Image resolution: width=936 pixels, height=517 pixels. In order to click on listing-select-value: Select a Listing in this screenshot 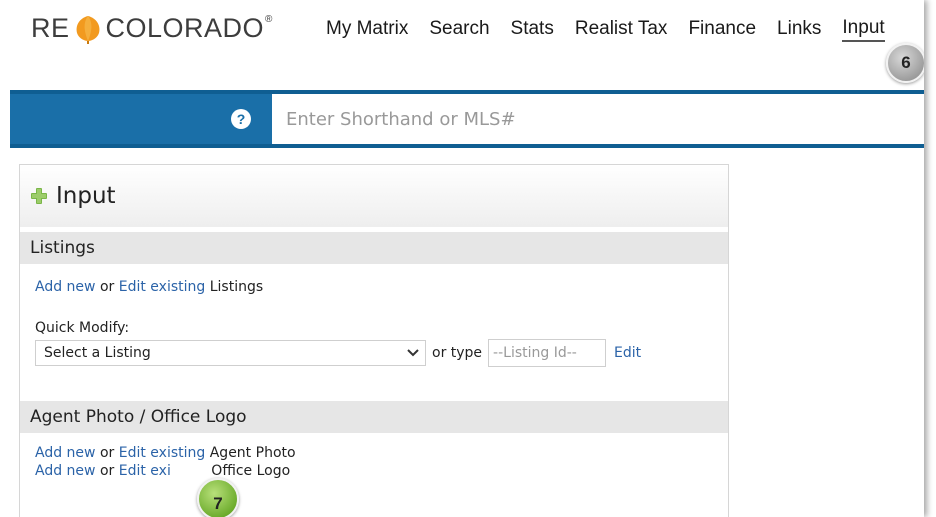, I will do `click(97, 353)`.